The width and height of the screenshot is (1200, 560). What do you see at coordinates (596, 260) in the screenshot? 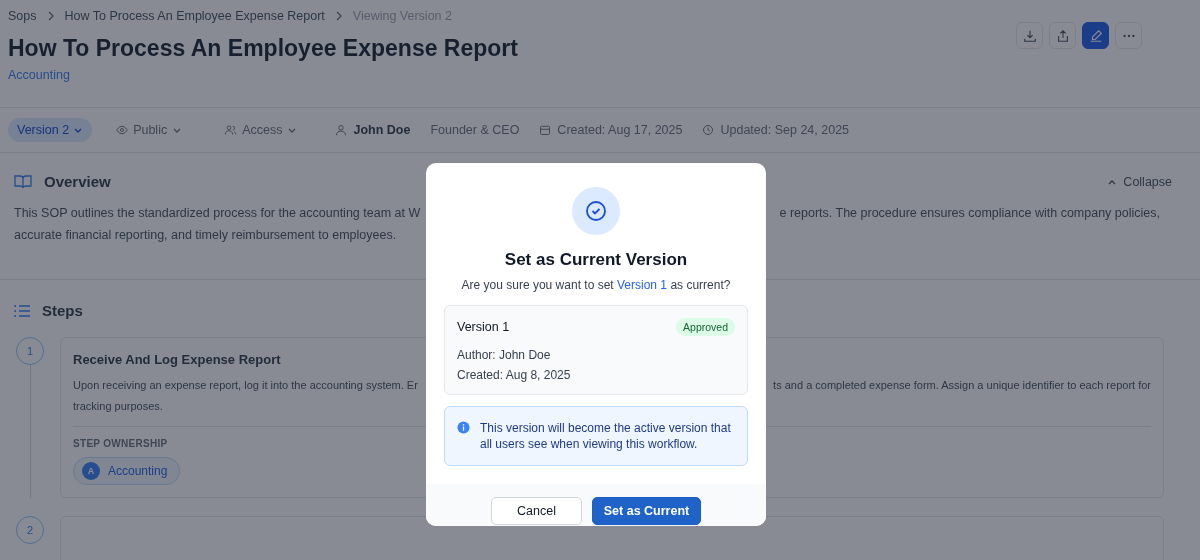
I see `dialog-title: Set as Current Version` at bounding box center [596, 260].